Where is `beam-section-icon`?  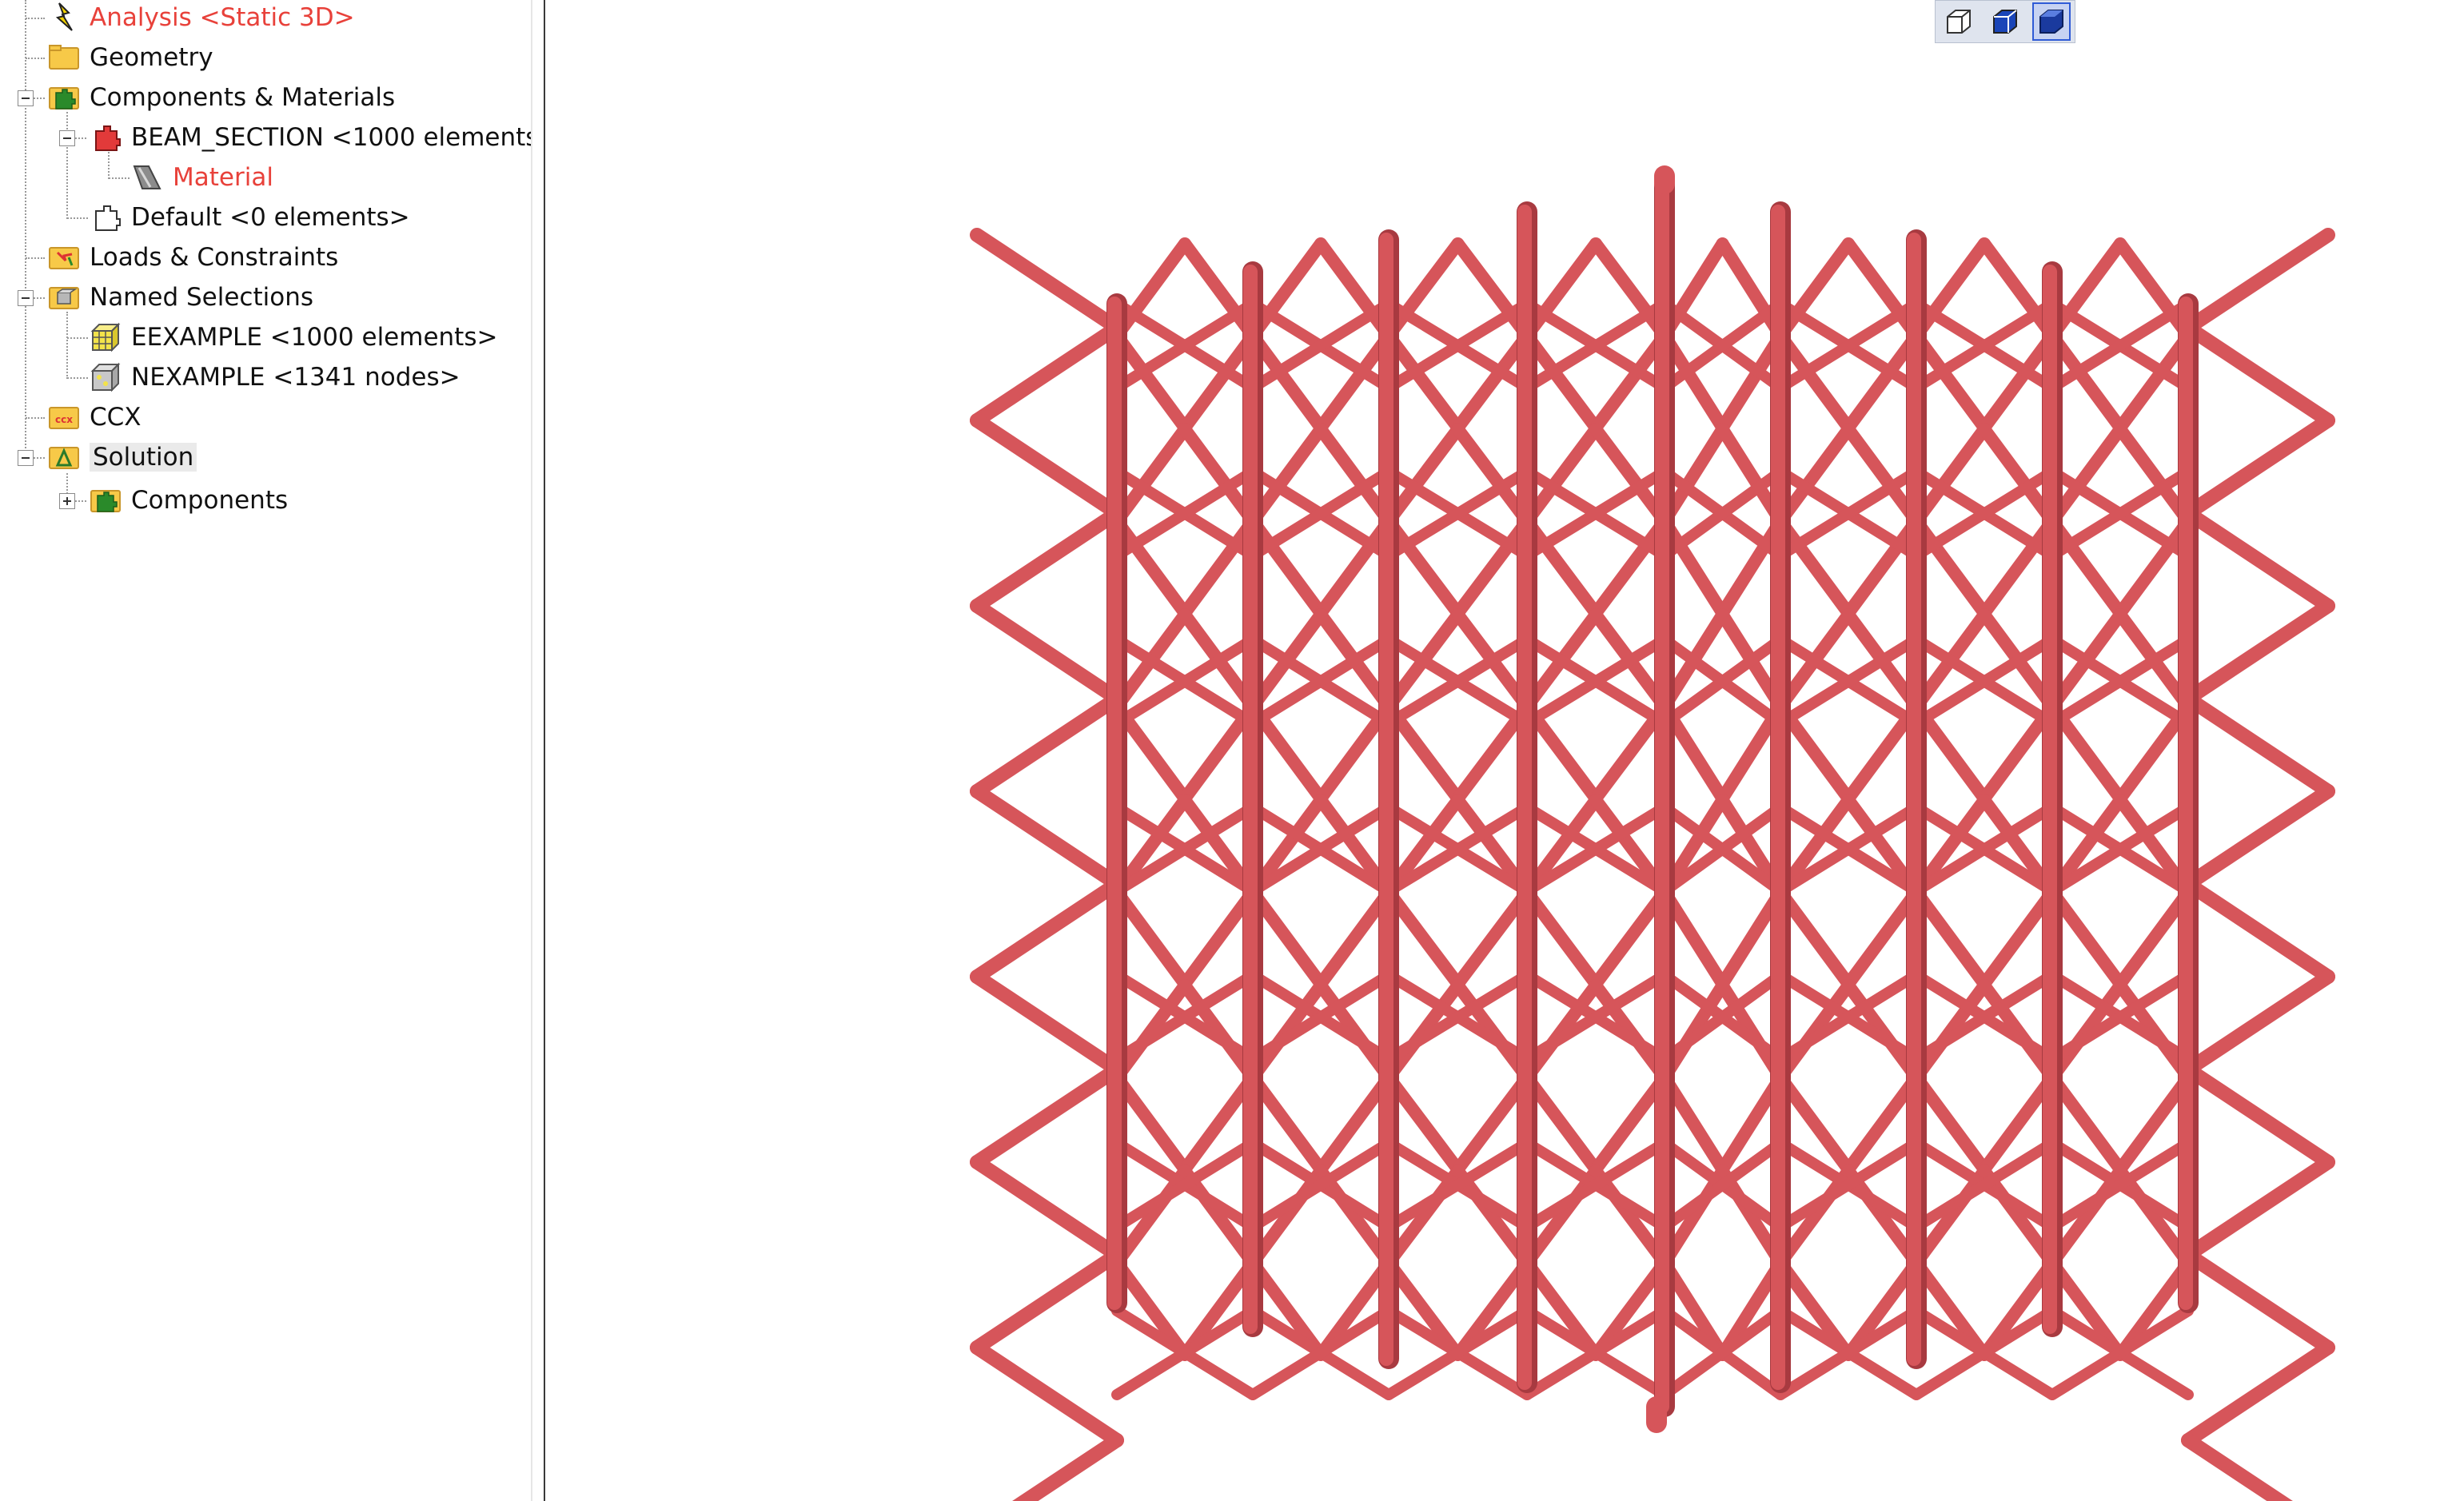
beam-section-icon is located at coordinates (108, 138).